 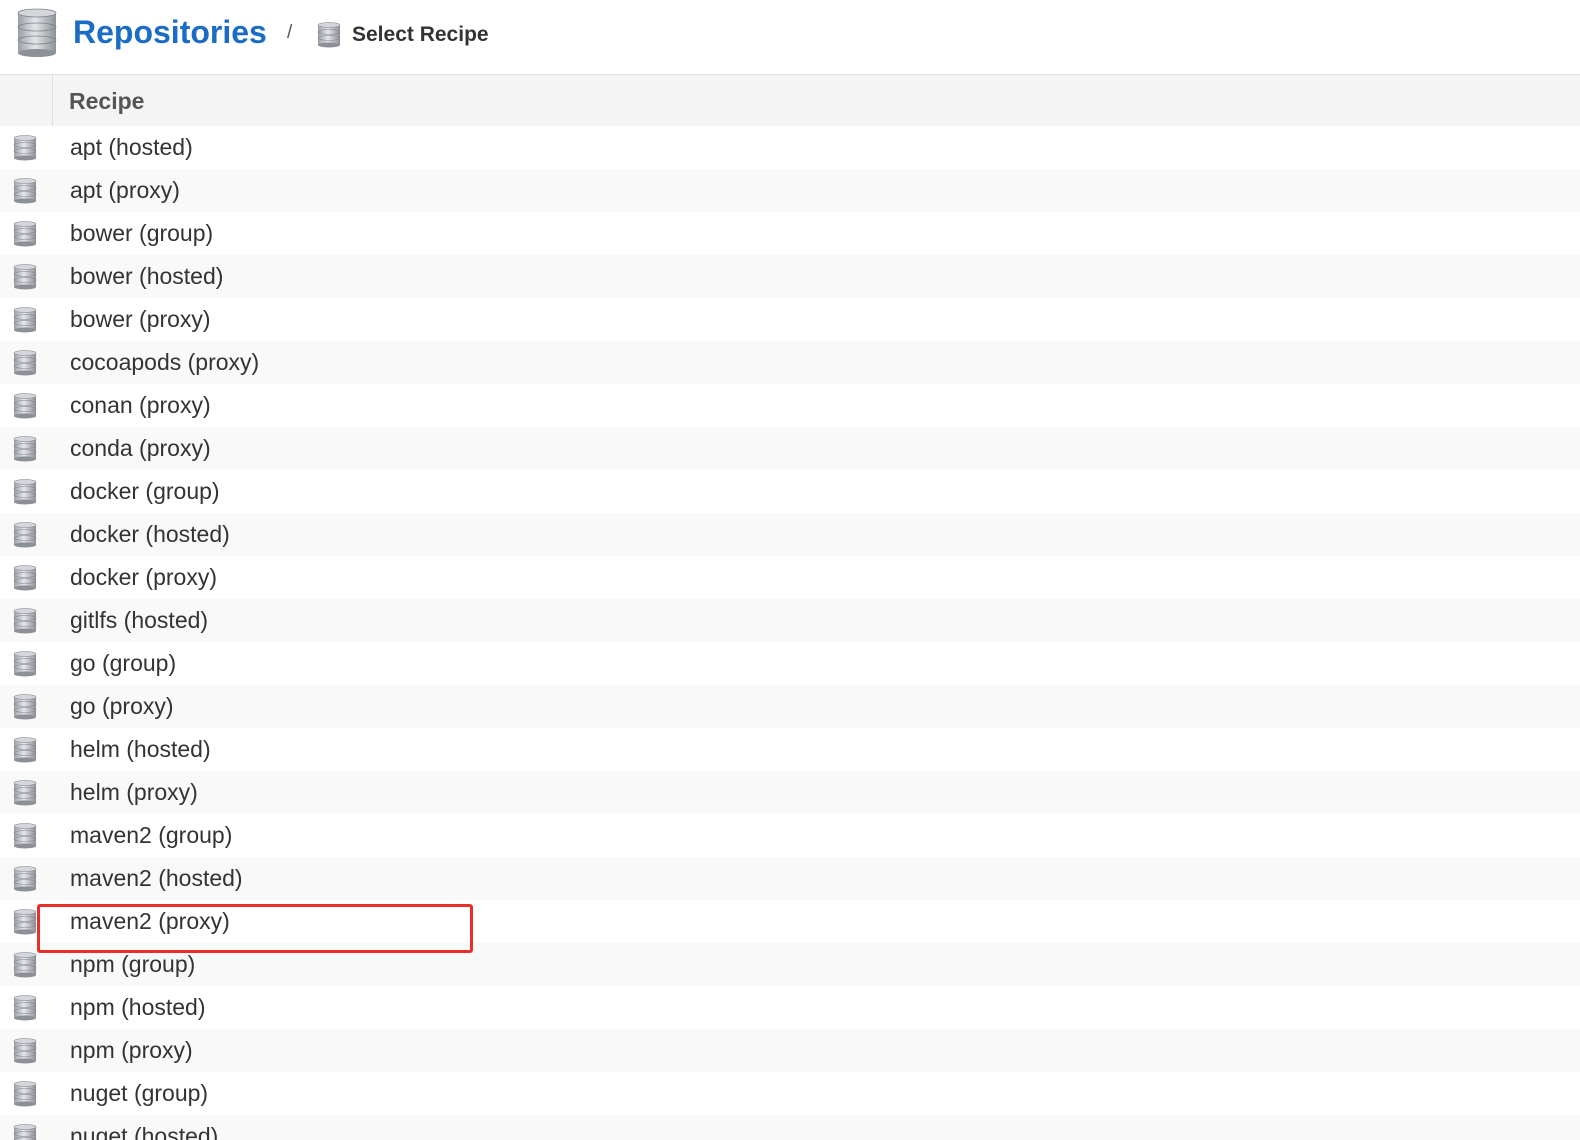 I want to click on recipe-name: nuget (hosted), so click(x=144, y=1131).